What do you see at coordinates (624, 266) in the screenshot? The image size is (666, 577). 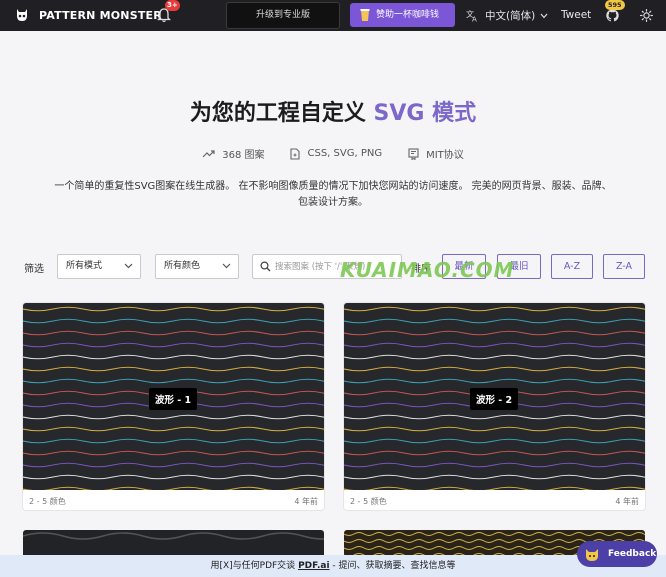 I see `sort-za-button: Z-A` at bounding box center [624, 266].